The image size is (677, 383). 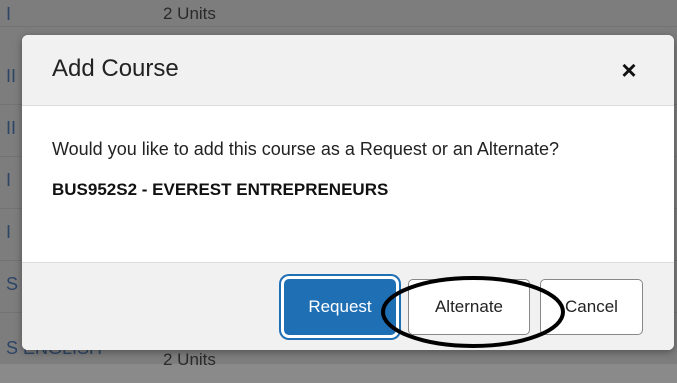 What do you see at coordinates (591, 307) in the screenshot?
I see `cancel-button: Cancel` at bounding box center [591, 307].